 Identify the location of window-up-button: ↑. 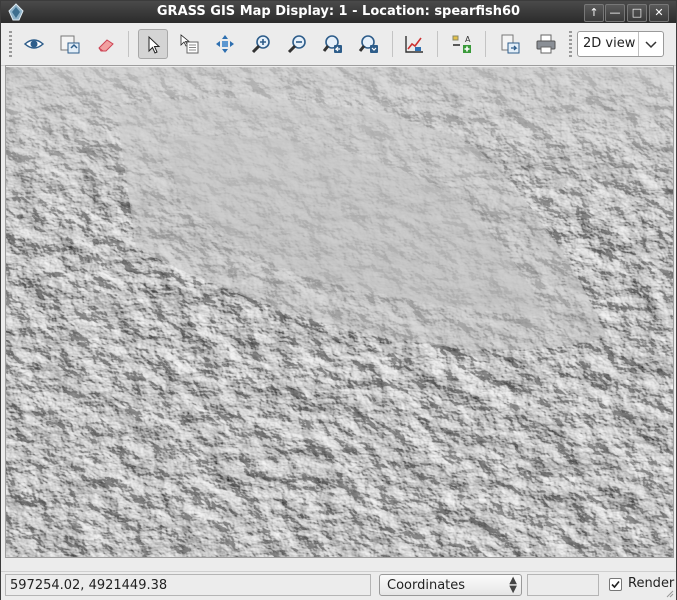
(594, 13).